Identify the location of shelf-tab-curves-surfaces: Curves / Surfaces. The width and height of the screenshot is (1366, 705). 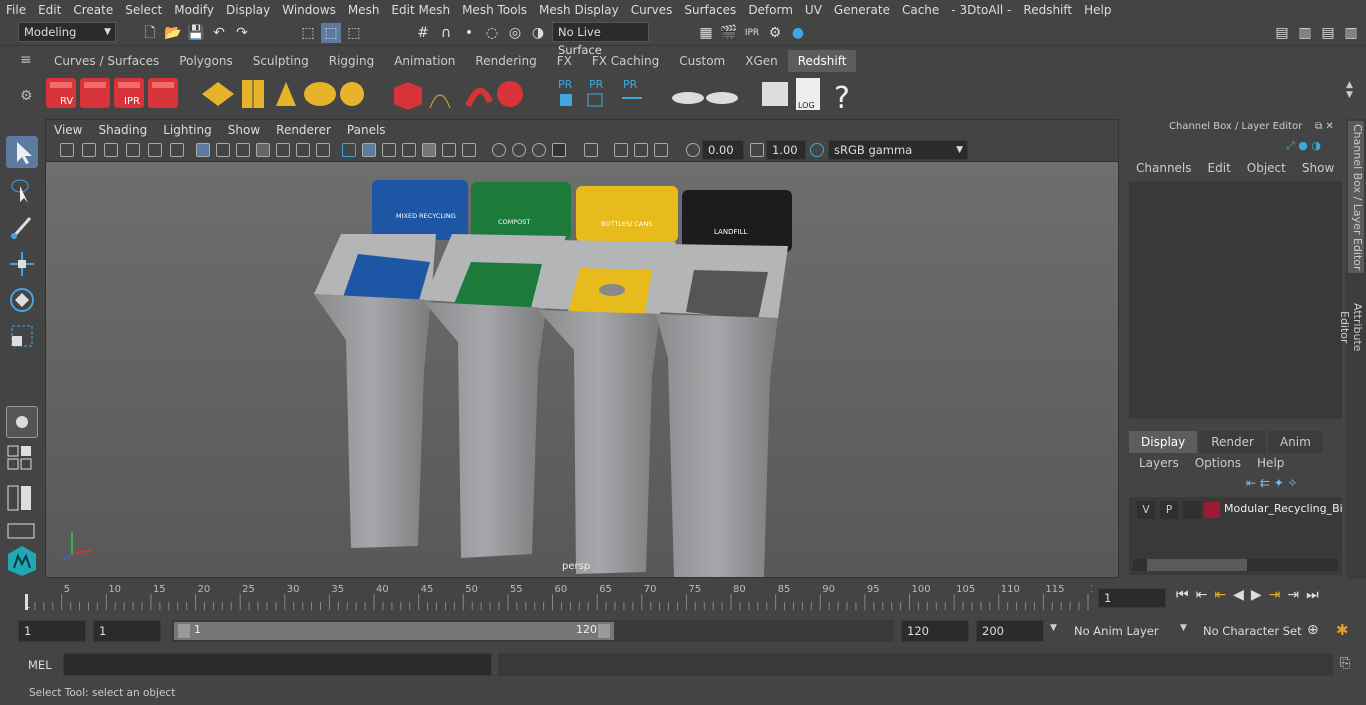
(106, 61).